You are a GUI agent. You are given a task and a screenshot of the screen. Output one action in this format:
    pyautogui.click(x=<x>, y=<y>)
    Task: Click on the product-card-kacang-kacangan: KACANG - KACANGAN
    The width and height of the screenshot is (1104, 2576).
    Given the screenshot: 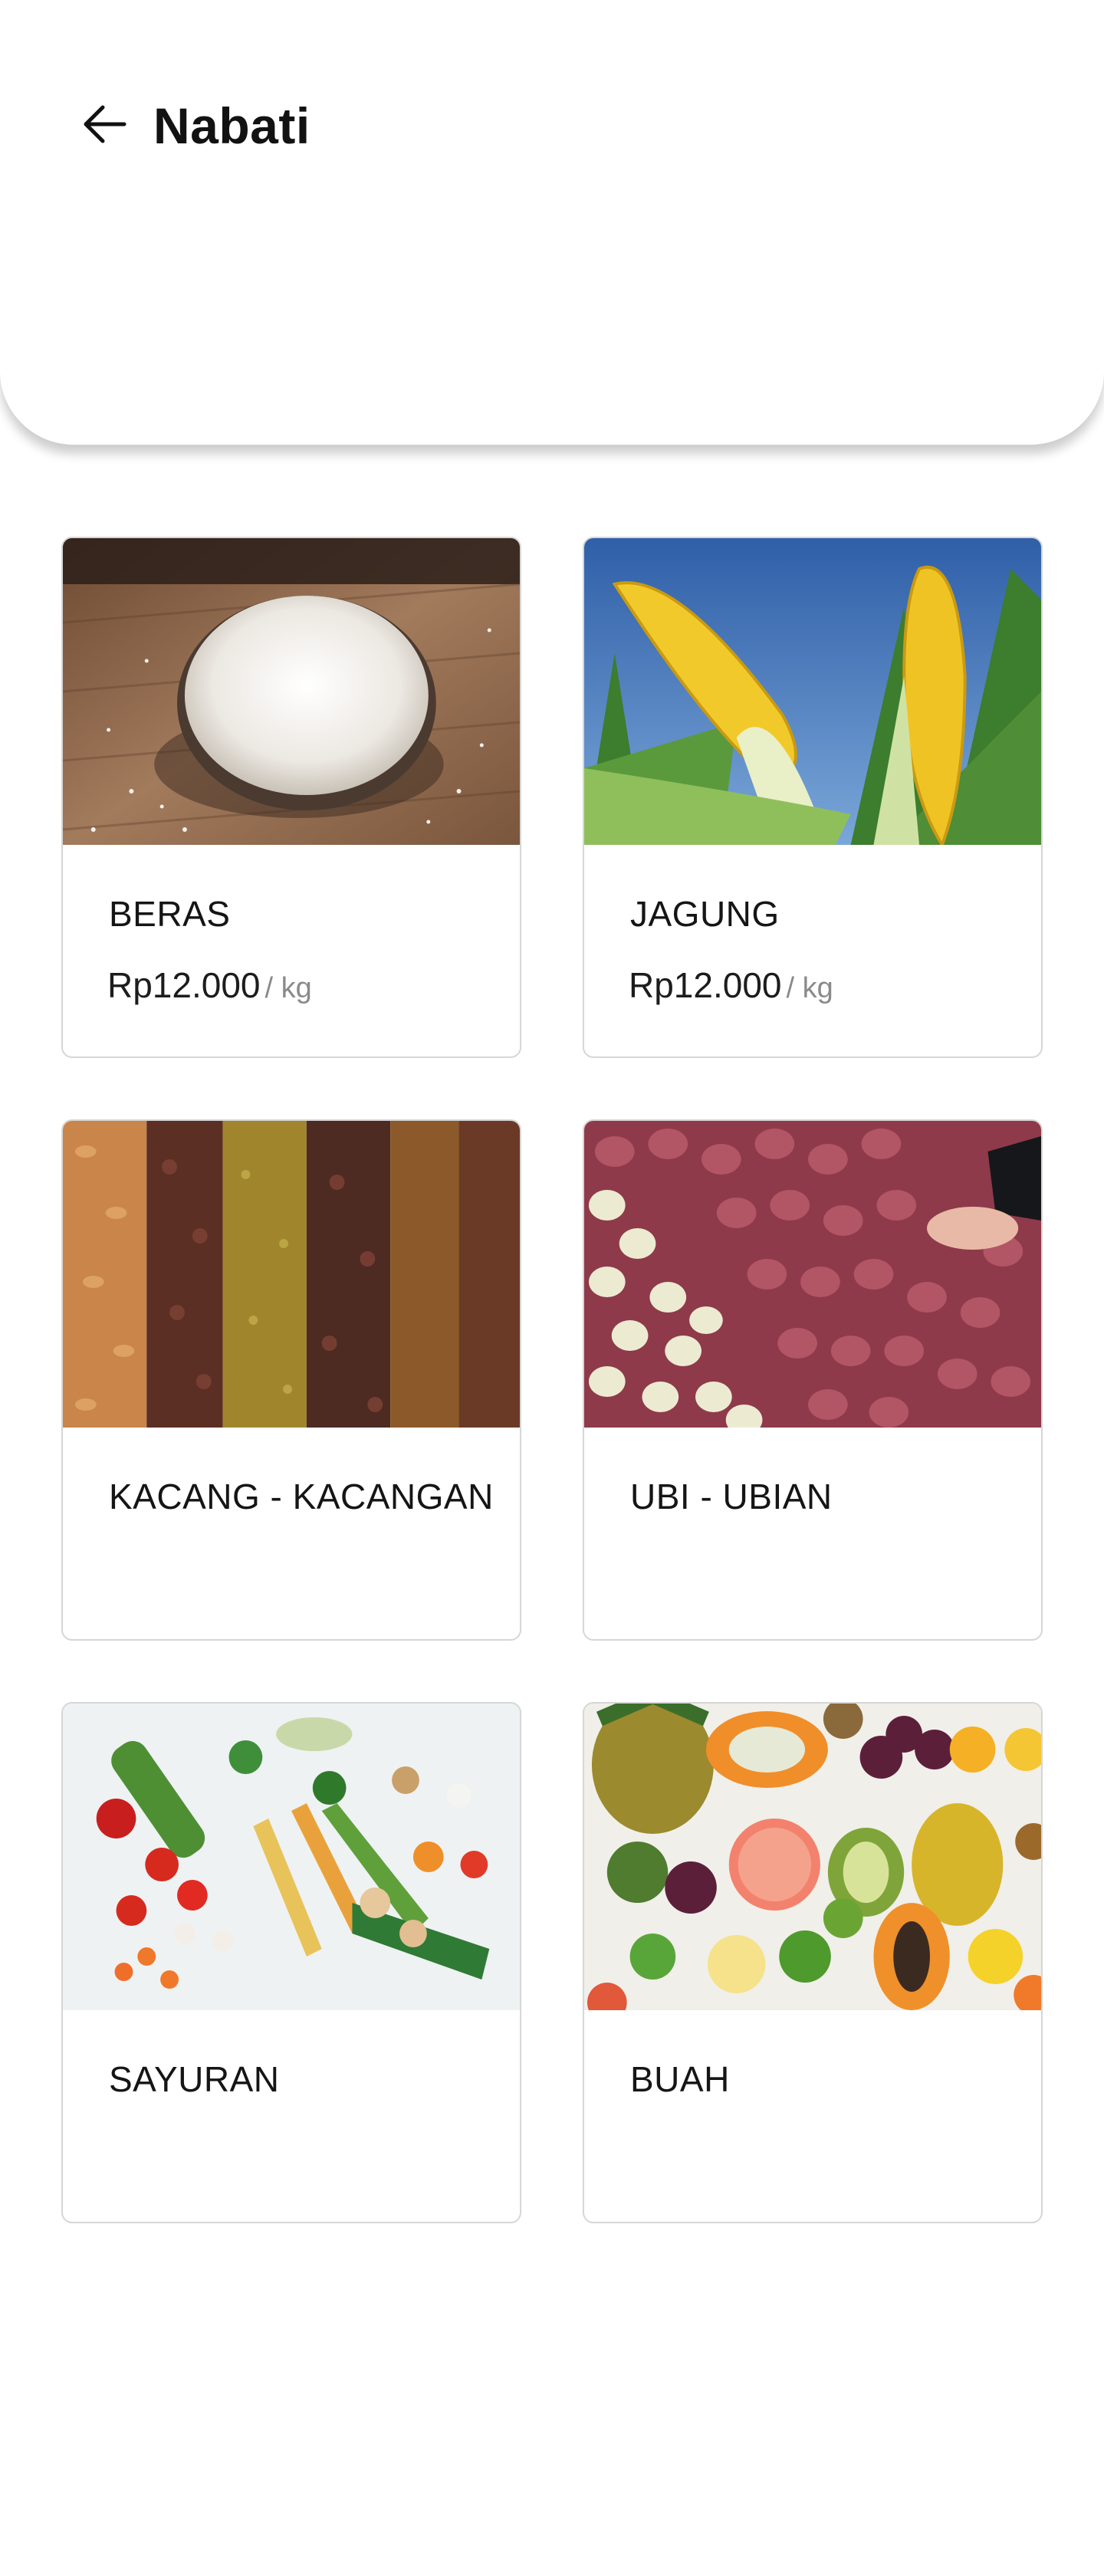 What is the action you would take?
    pyautogui.click(x=291, y=1380)
    